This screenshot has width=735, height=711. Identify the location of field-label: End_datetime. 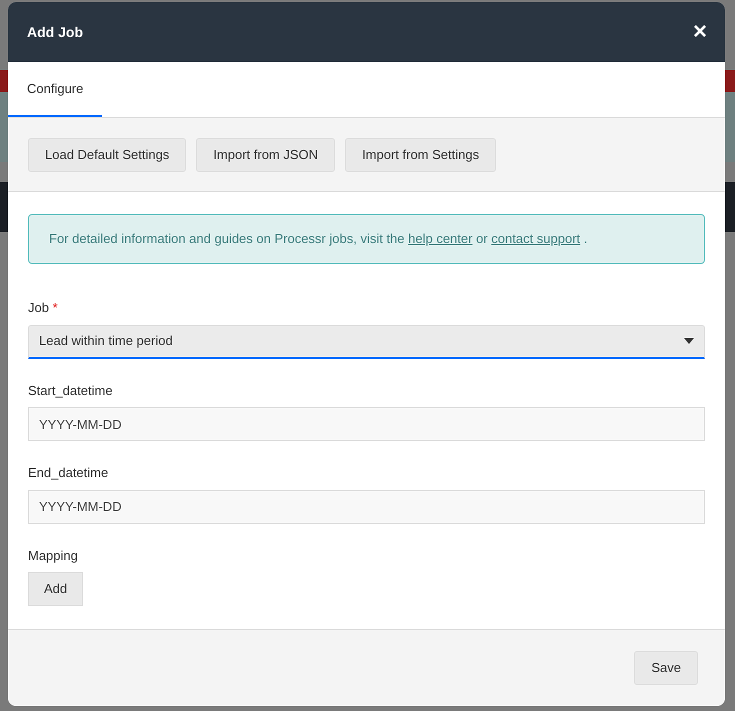
(69, 473).